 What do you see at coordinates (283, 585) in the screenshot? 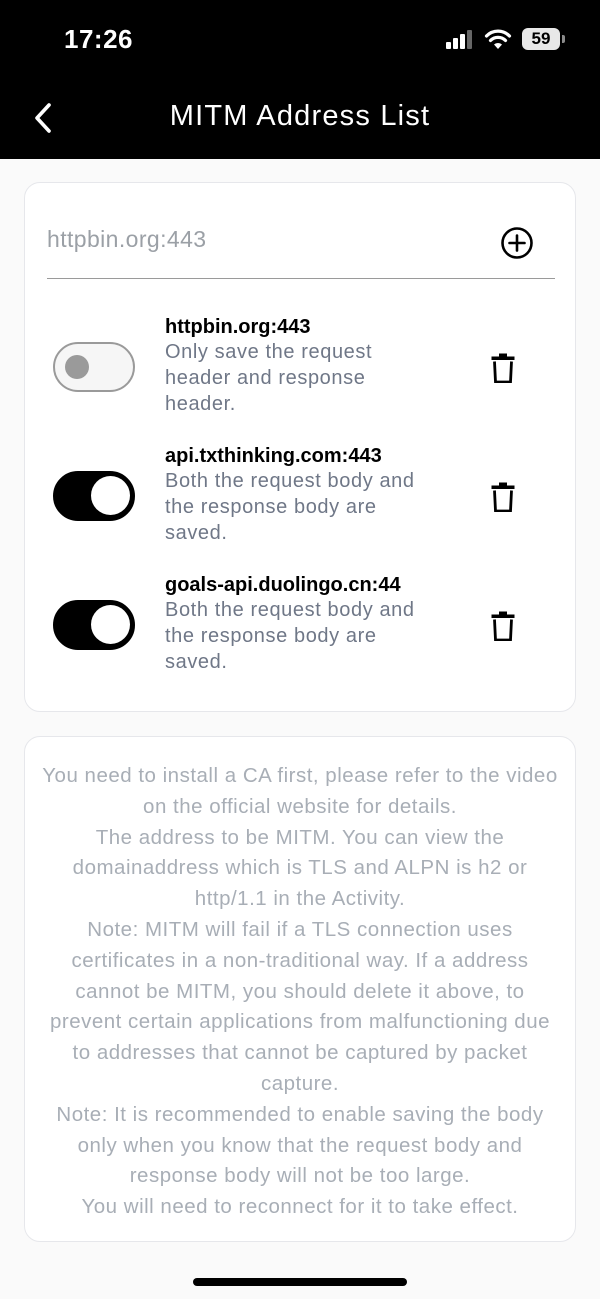
I see `address-item-address: goals-api.duolingo.cn:44` at bounding box center [283, 585].